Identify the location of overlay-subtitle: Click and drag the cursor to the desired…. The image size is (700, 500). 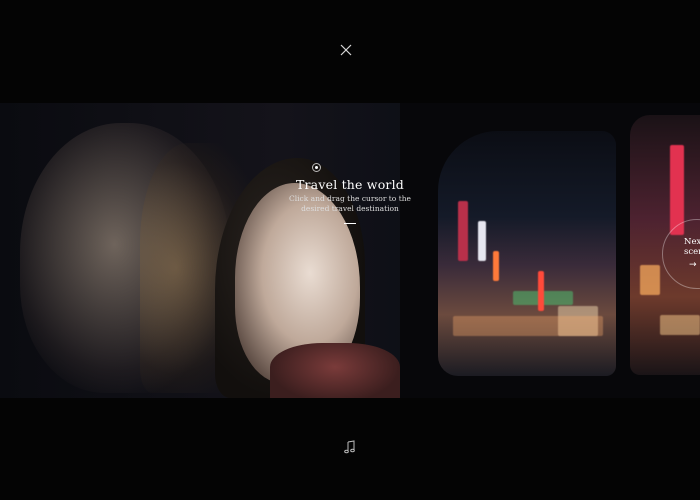
(349, 203).